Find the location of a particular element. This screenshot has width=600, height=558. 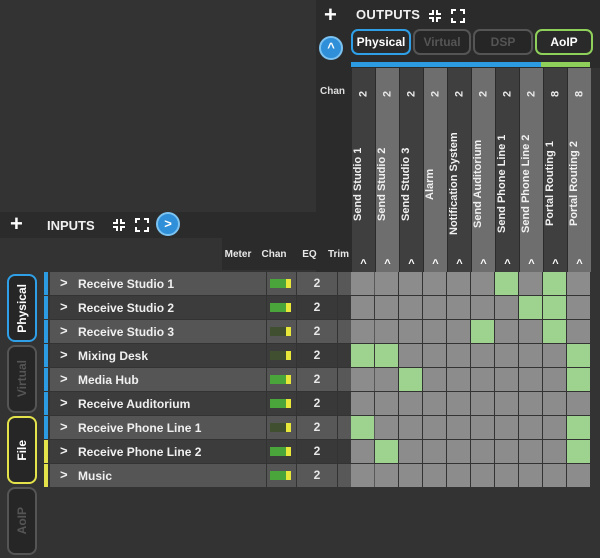

input-row: > Receive Phone Line 1 2 is located at coordinates (317, 427).